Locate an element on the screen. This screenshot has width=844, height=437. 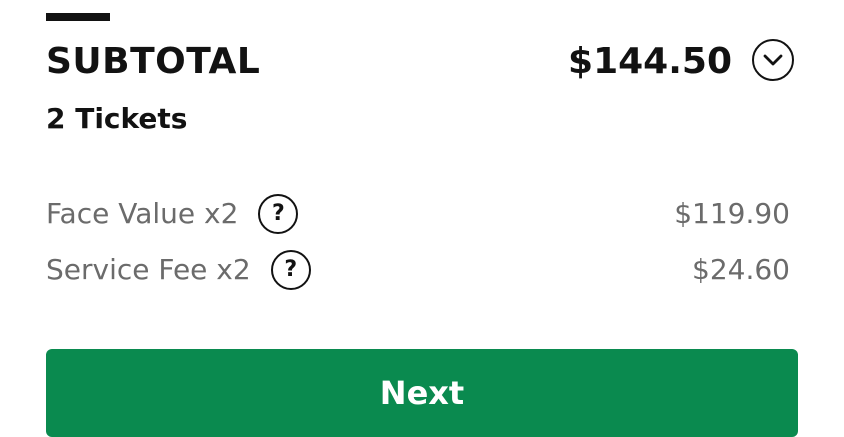
expand-subtotal-button is located at coordinates (773, 60).